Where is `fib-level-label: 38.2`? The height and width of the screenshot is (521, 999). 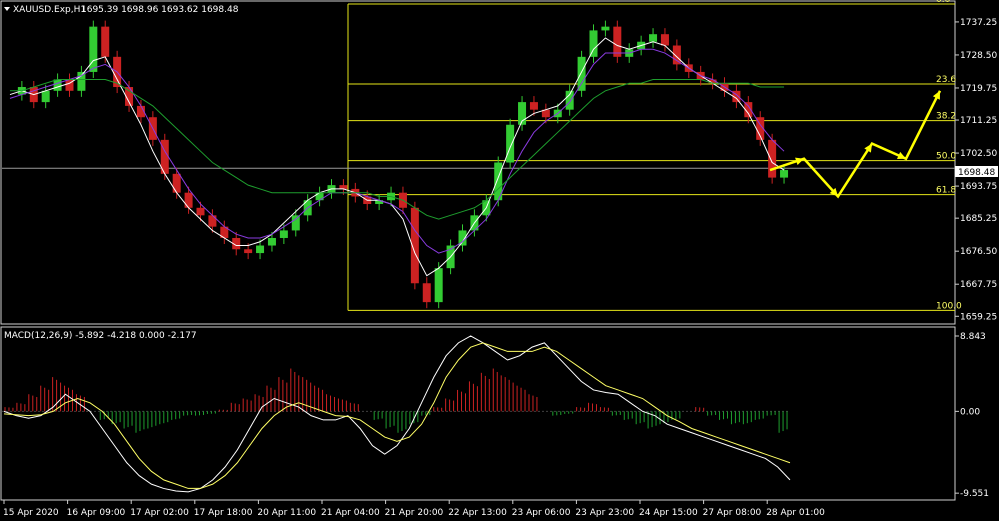 fib-level-label: 38.2 is located at coordinates (946, 117).